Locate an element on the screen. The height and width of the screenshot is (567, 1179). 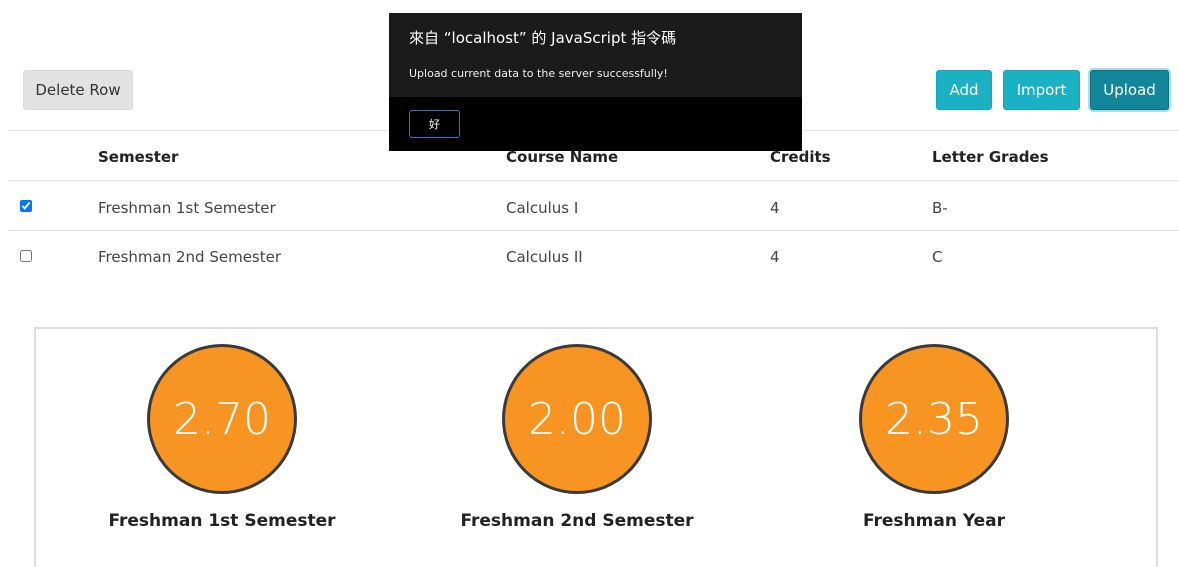
cell-letter-grade: B- is located at coordinates (940, 208).